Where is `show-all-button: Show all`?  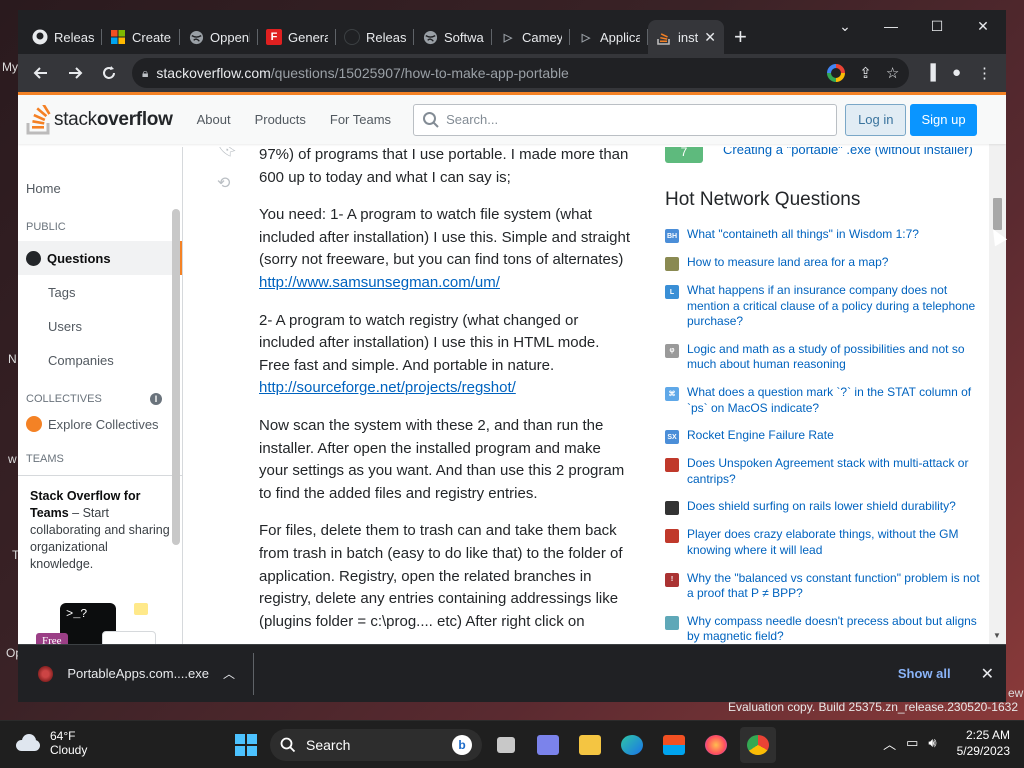
show-all-button: Show all is located at coordinates (924, 673).